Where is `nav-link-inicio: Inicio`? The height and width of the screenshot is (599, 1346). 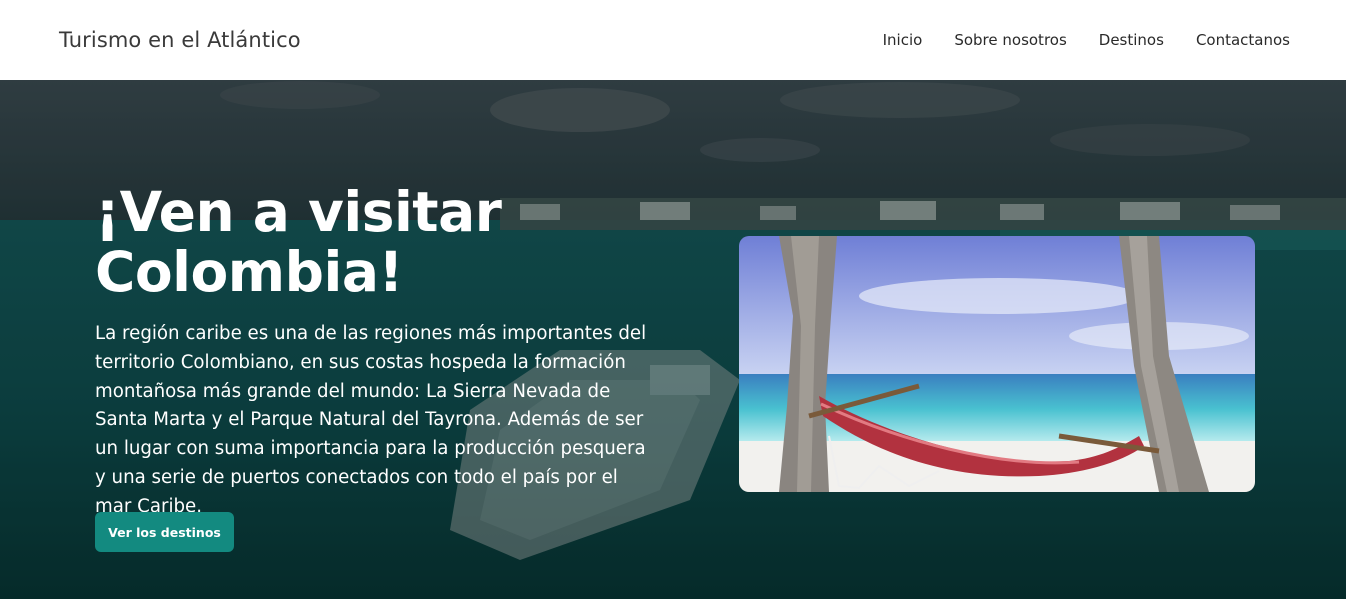 nav-link-inicio: Inicio is located at coordinates (903, 40).